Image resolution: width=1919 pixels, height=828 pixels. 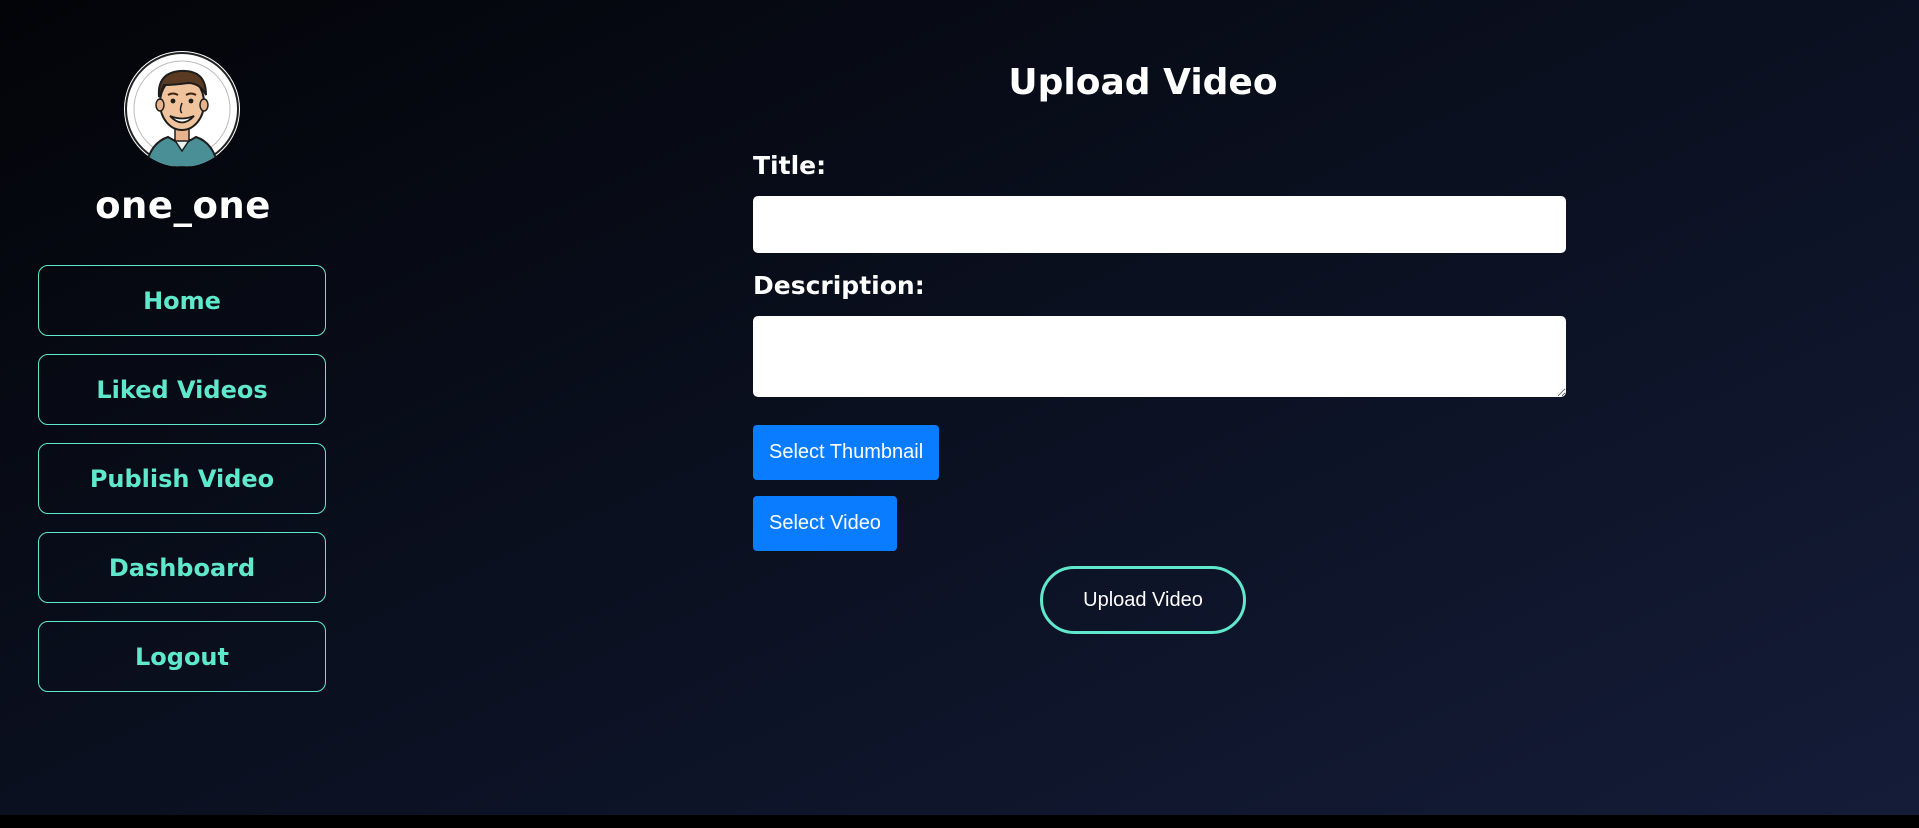 What do you see at coordinates (182, 478) in the screenshot?
I see `sidebar-item-publish-video: Publish Video` at bounding box center [182, 478].